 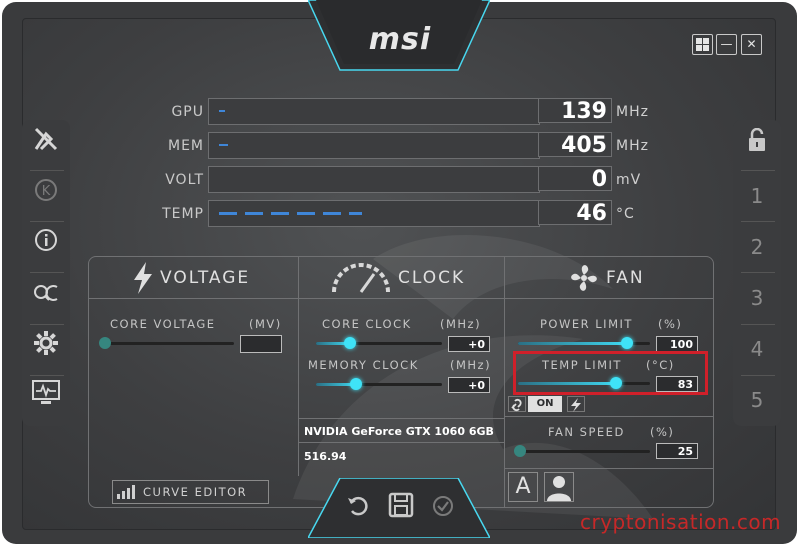 I want to click on fan-speed-label: FAN SPEED, so click(x=586, y=432).